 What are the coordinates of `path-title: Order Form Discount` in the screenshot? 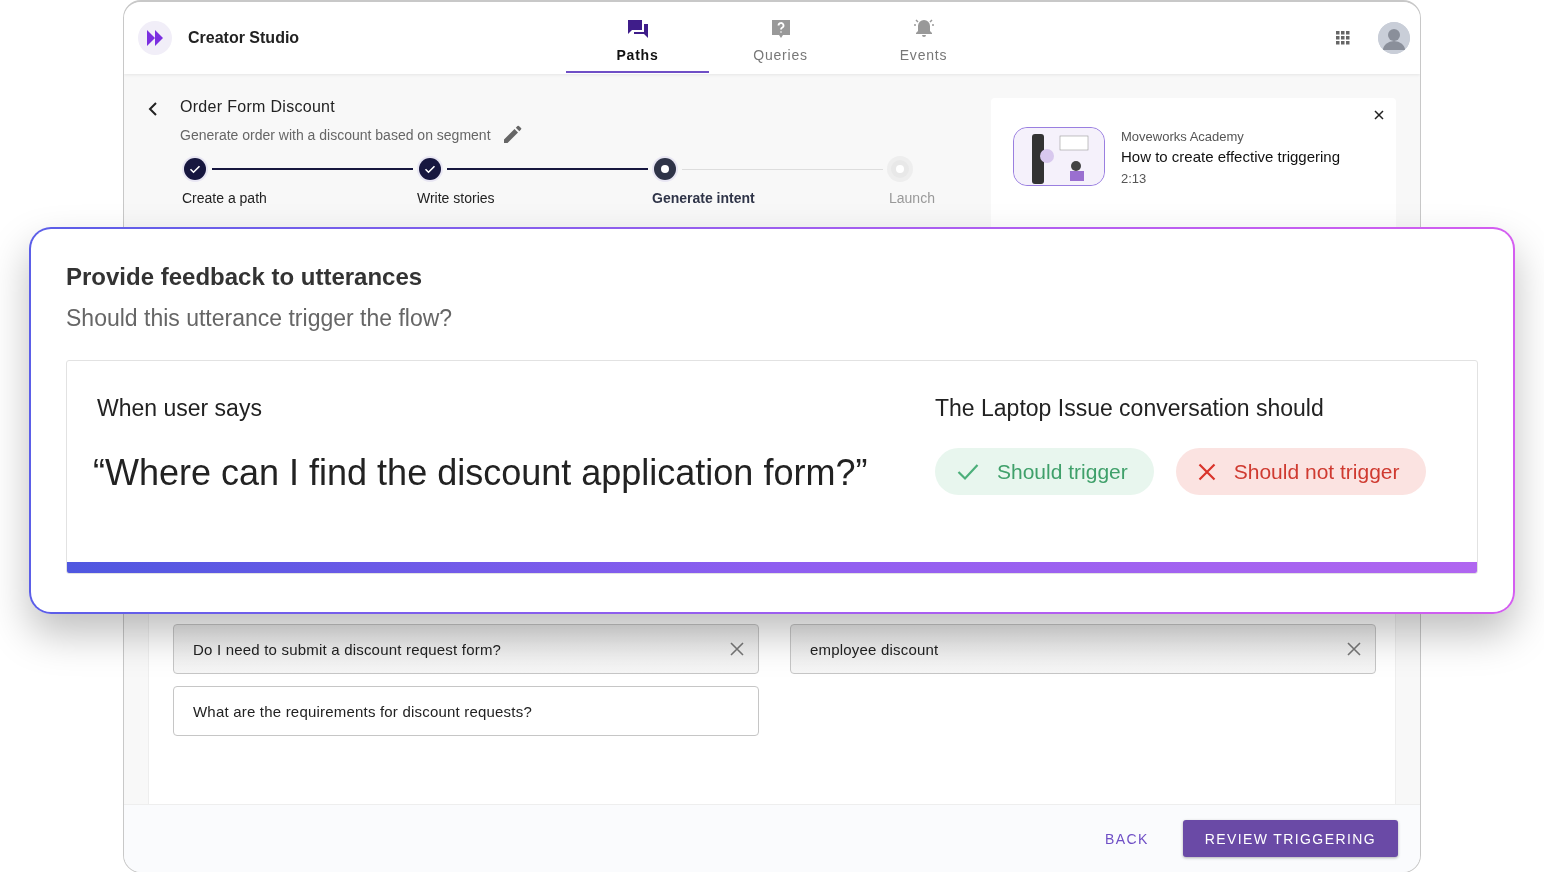 It's located at (258, 107).